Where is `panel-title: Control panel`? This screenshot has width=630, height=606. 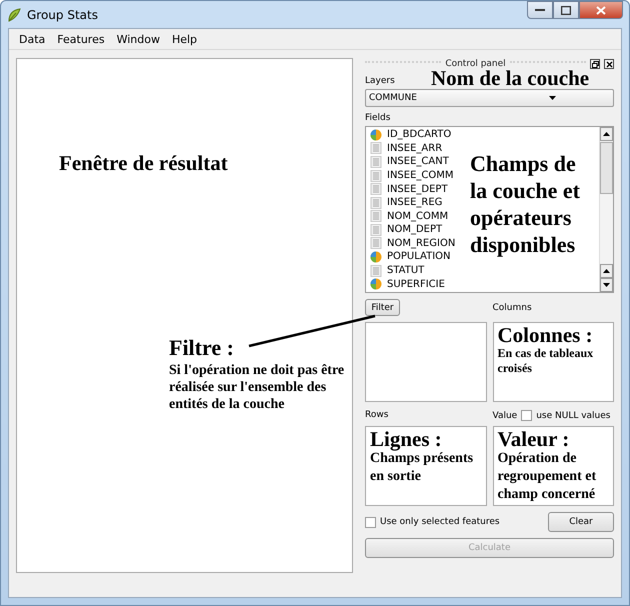
panel-title: Control panel is located at coordinates (475, 64).